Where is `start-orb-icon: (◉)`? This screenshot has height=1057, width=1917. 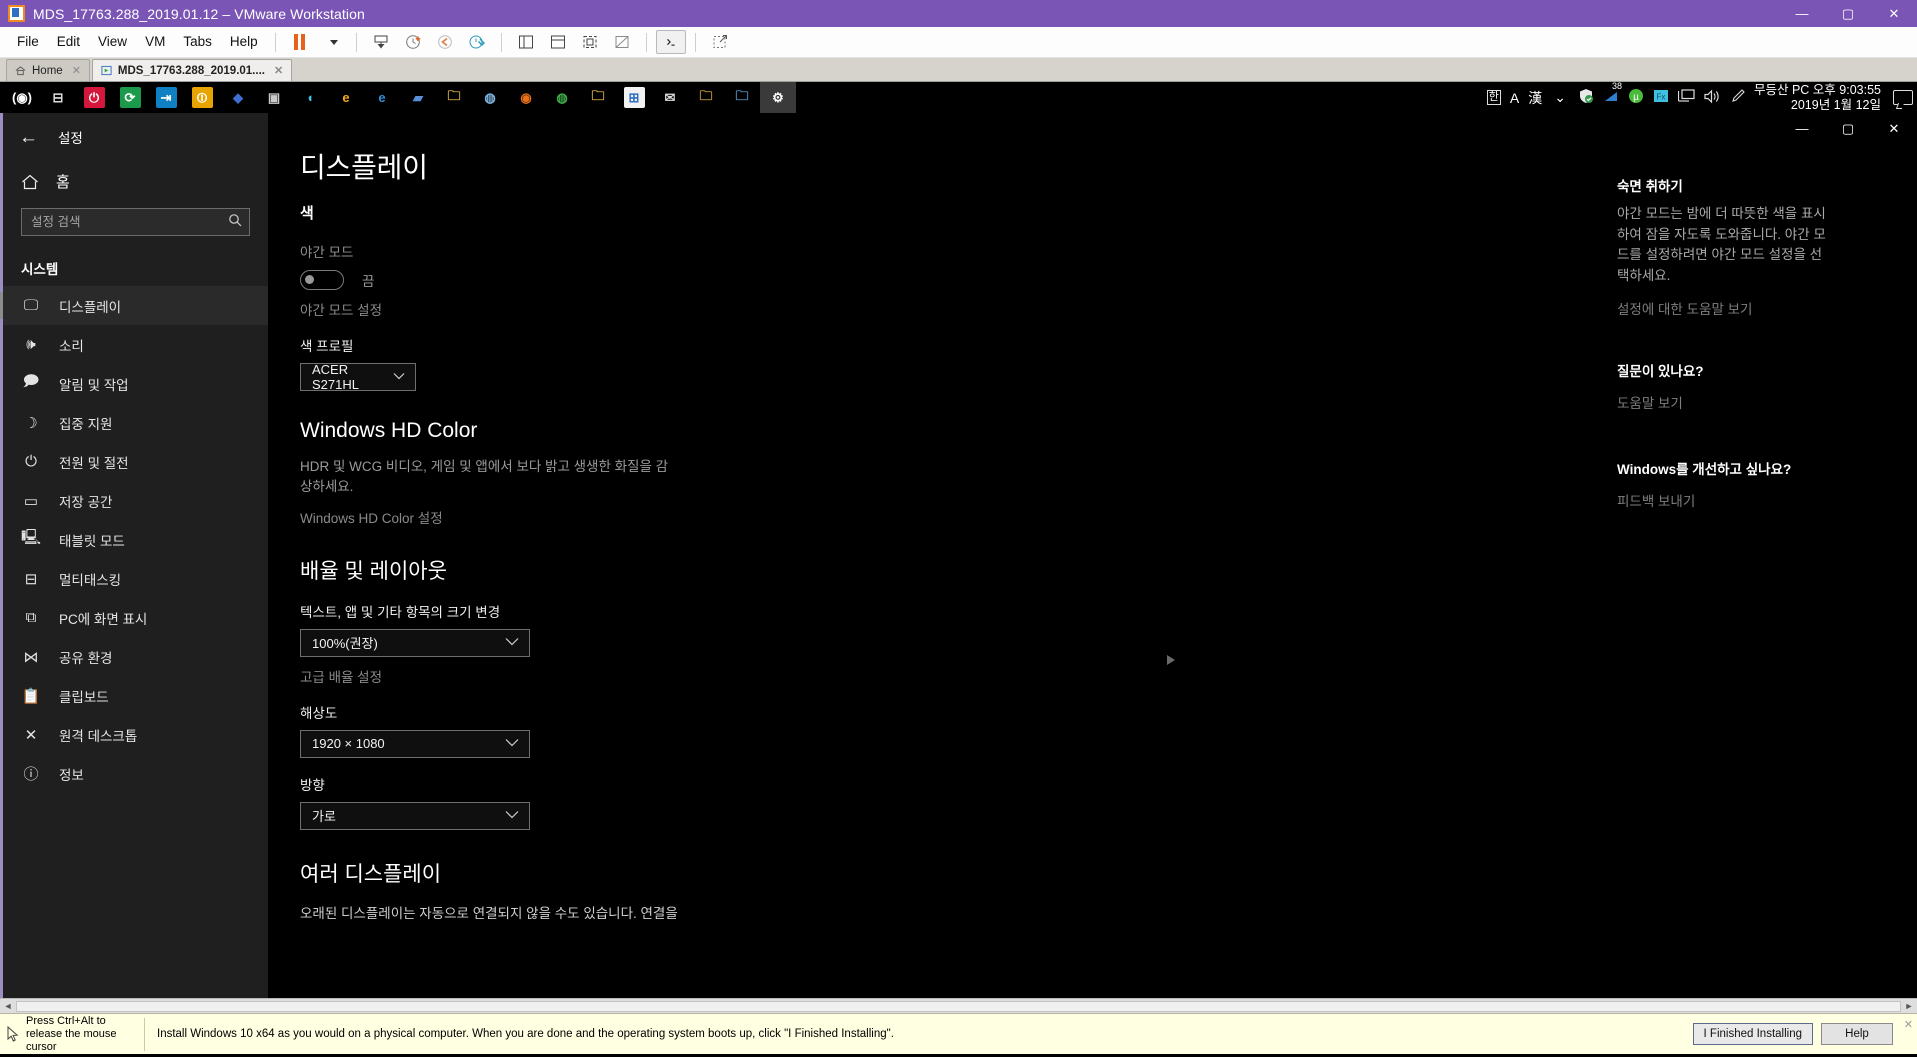
start-orb-icon: (◉) is located at coordinates (22, 97).